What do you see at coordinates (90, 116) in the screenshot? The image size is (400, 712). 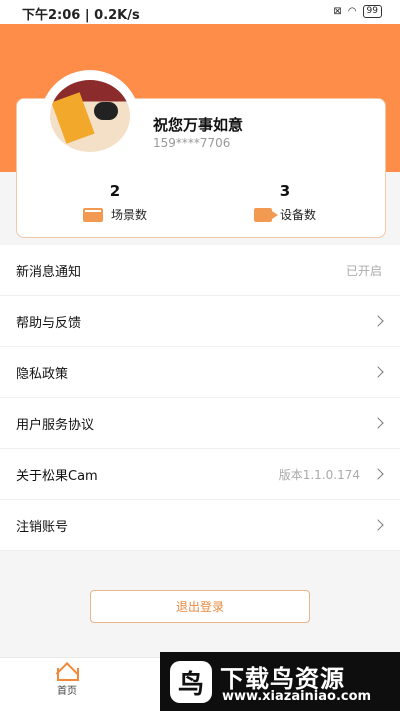 I see `avatar-image` at bounding box center [90, 116].